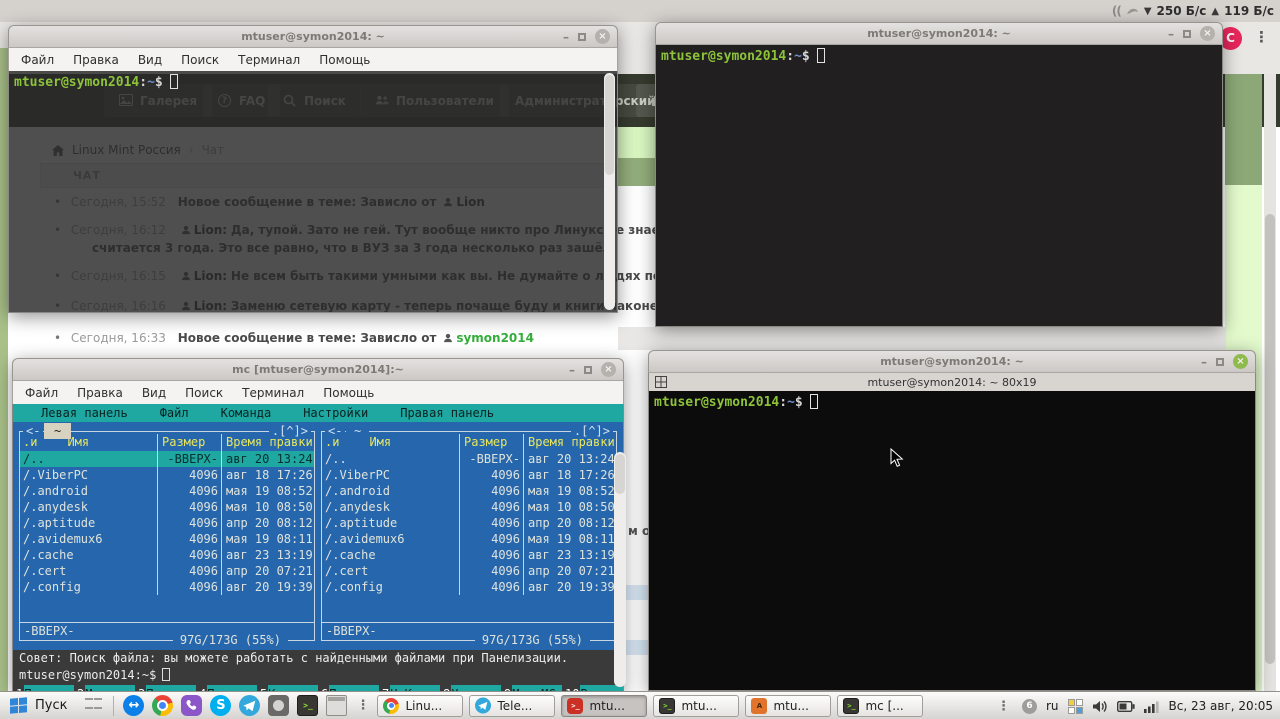  What do you see at coordinates (134, 705) in the screenshot?
I see `teamviewer-icon: ↔` at bounding box center [134, 705].